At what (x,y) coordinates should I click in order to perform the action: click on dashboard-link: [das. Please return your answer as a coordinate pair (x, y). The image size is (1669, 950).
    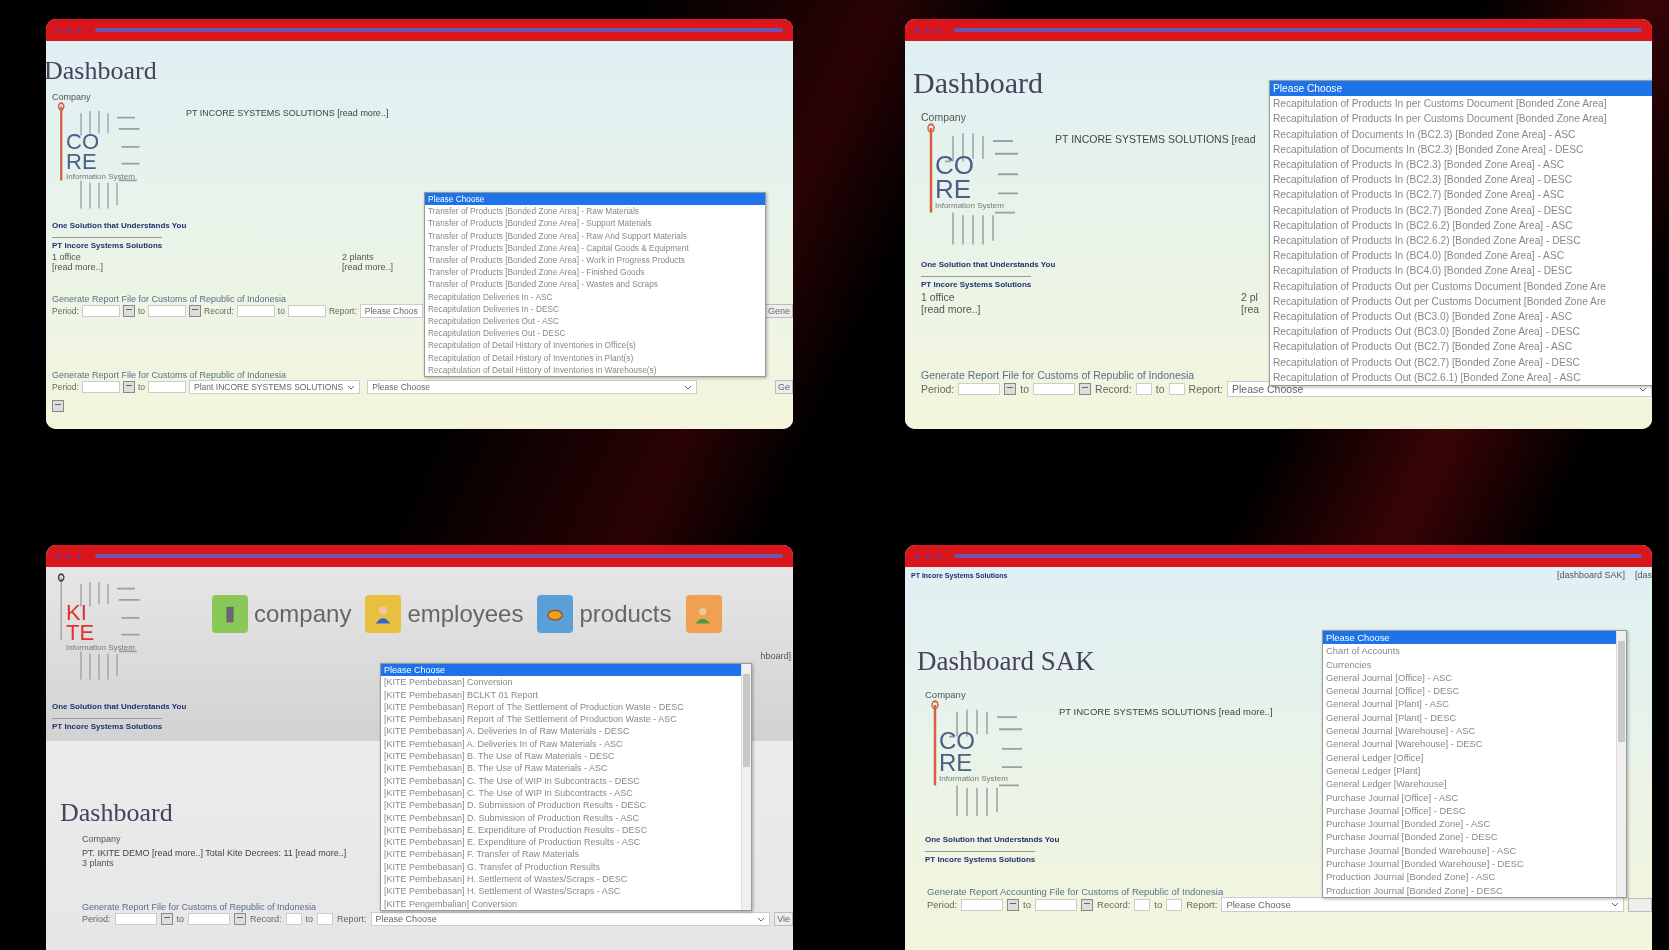
    Looking at the image, I should click on (1643, 575).